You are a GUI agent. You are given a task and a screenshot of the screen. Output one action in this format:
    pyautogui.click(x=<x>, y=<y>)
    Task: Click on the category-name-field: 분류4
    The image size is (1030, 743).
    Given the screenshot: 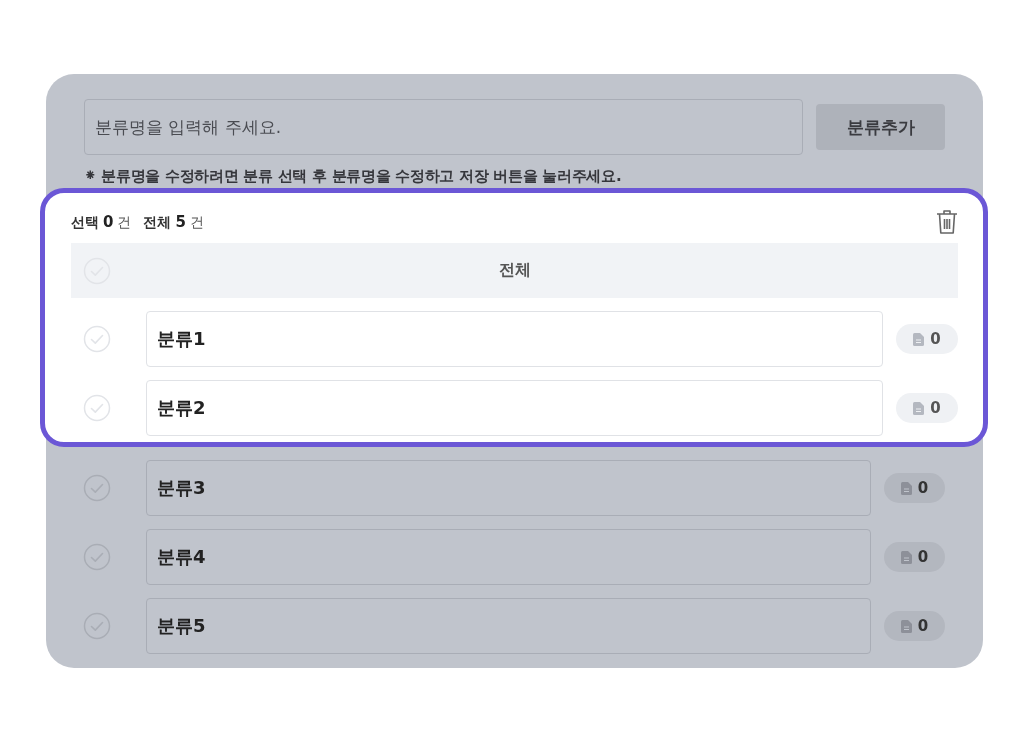 What is the action you would take?
    pyautogui.click(x=509, y=557)
    